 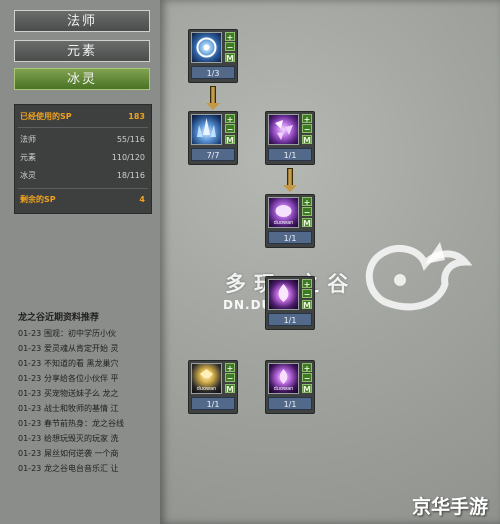 I want to click on news-link: 爱灵魂从肯定开始 灵, so click(x=81, y=348).